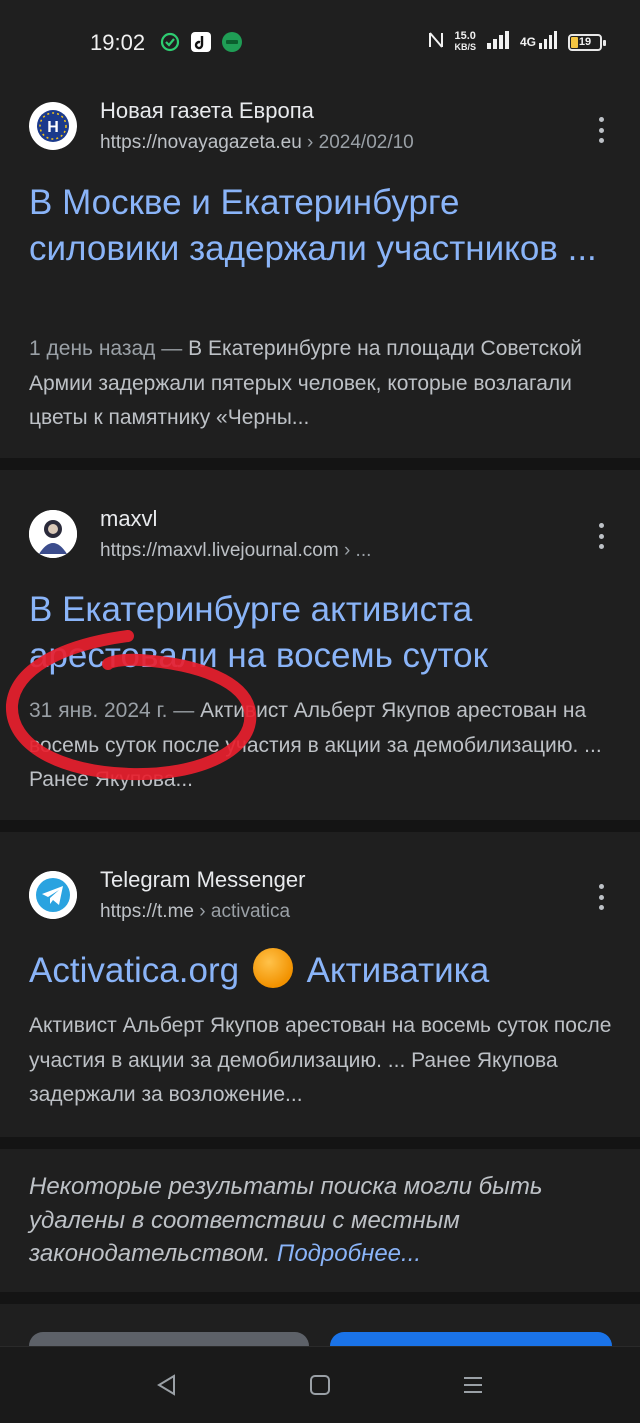  Describe the element at coordinates (324, 971) in the screenshot. I see `result-title-link: Activatica.org Активатика` at that location.